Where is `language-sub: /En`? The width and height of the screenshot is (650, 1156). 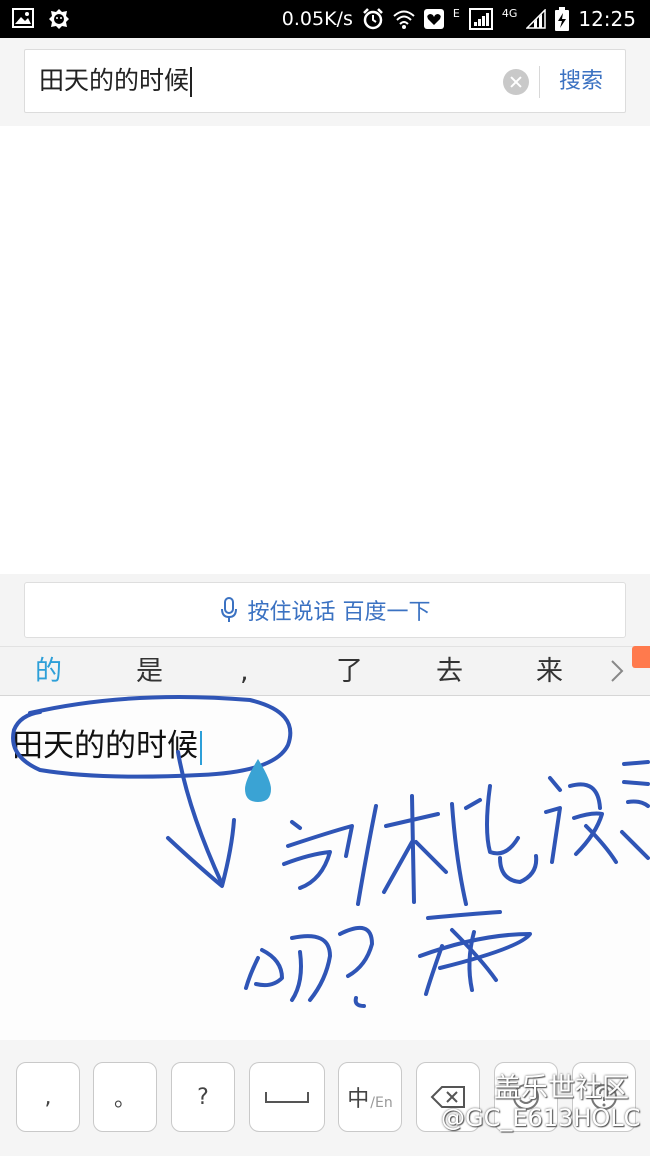 language-sub: /En is located at coordinates (381, 1103).